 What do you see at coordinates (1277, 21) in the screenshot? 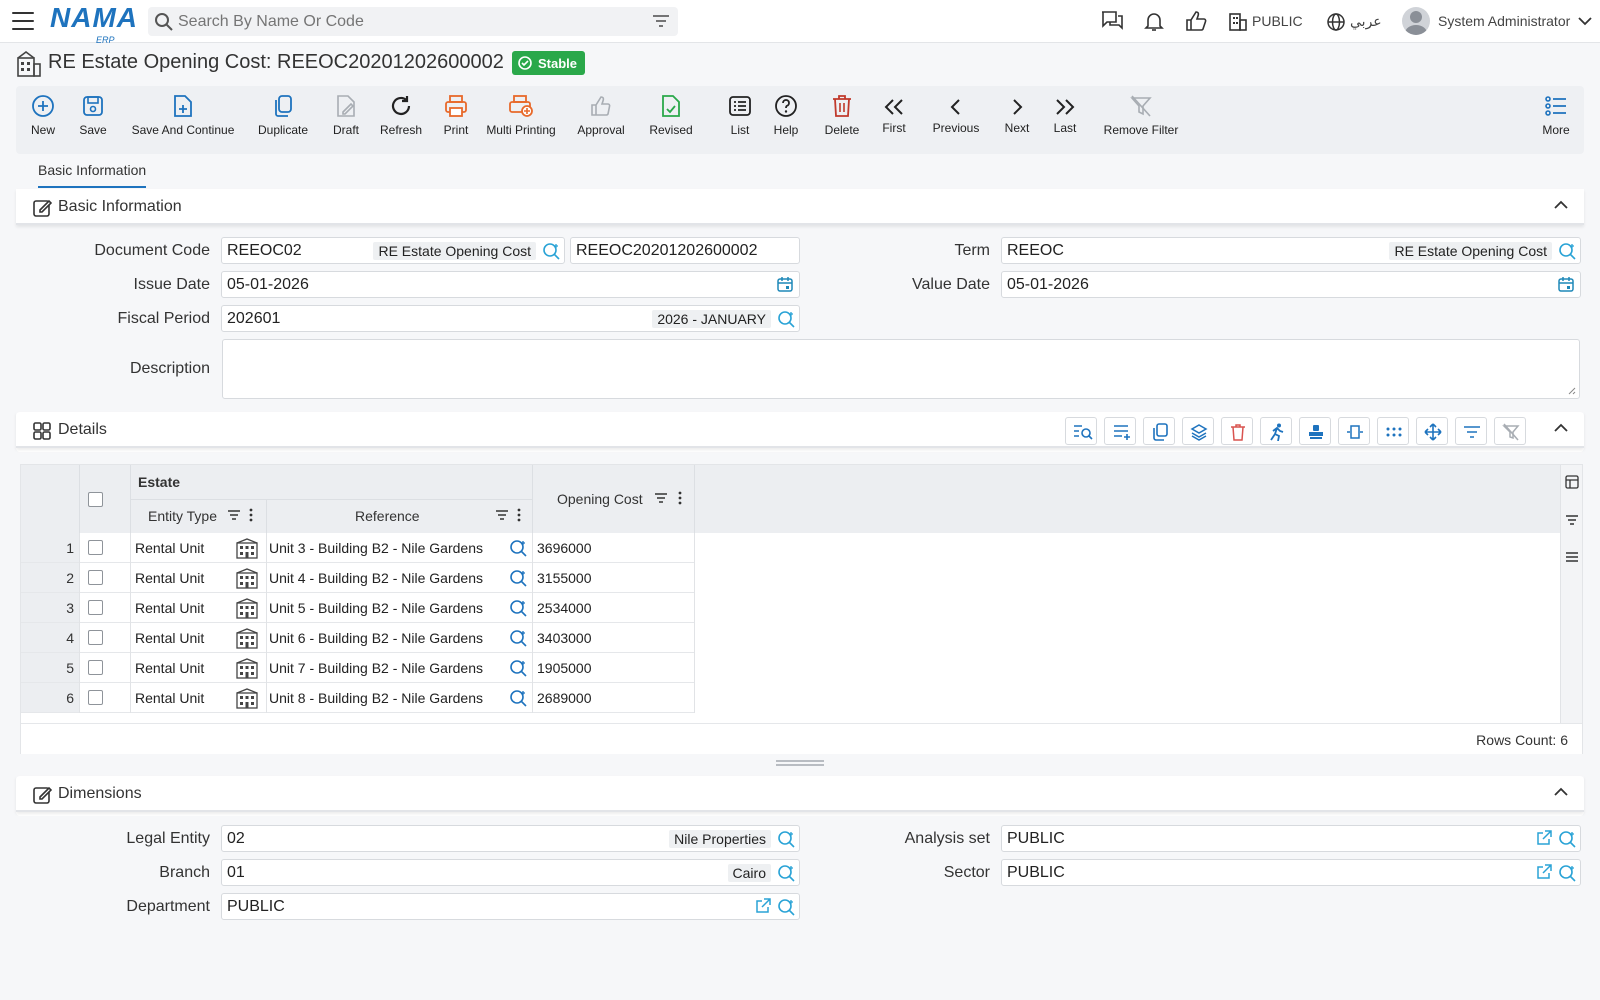
I see `company-label: PUBLIC` at bounding box center [1277, 21].